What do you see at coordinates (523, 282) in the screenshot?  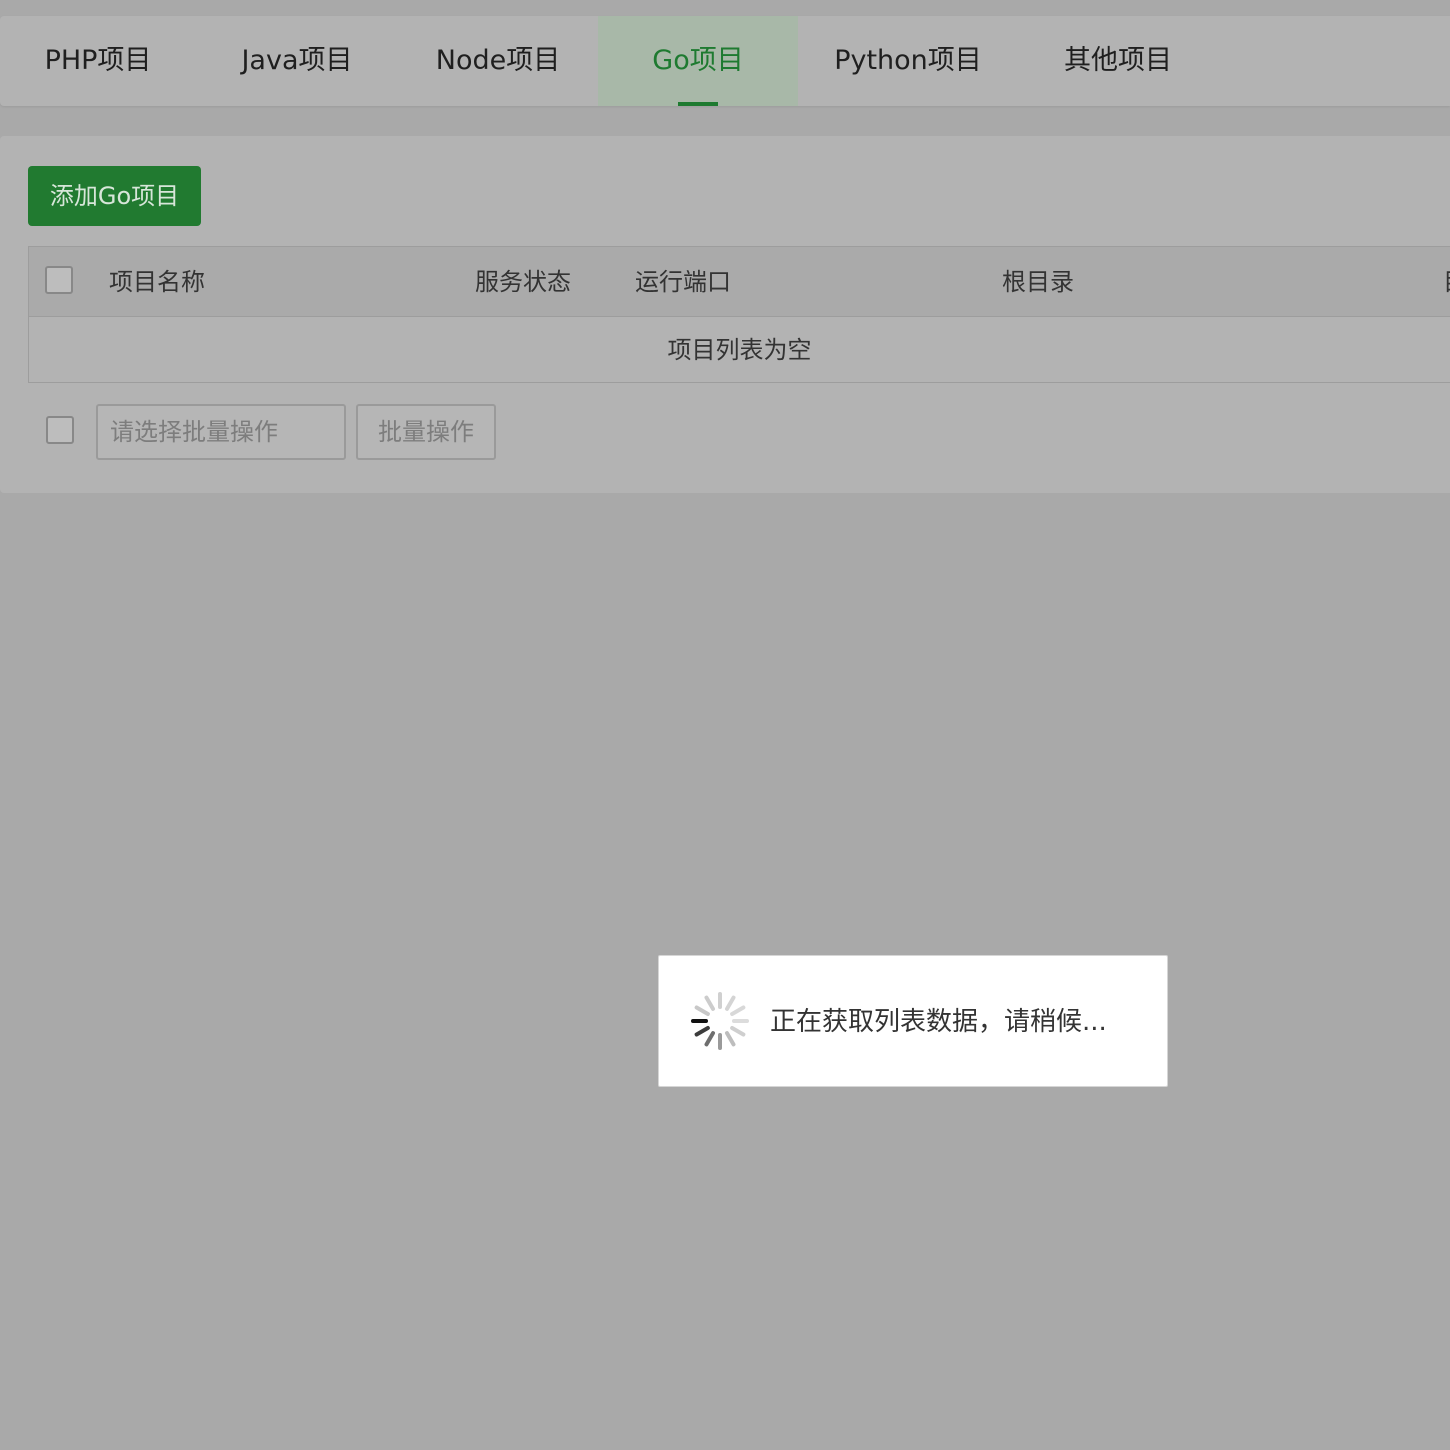 I see `column-service-status: 服务状态` at bounding box center [523, 282].